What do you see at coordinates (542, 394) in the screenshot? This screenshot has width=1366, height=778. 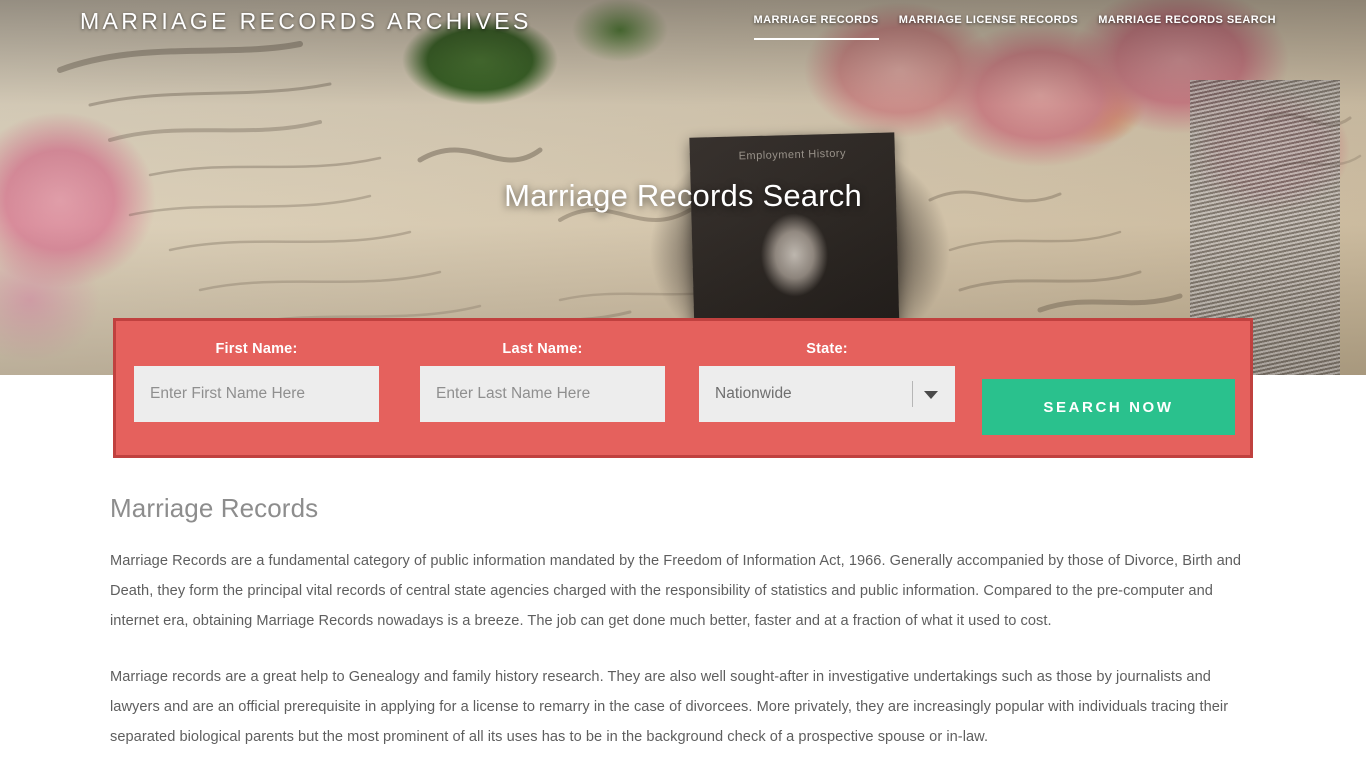 I see `last-name-input` at bounding box center [542, 394].